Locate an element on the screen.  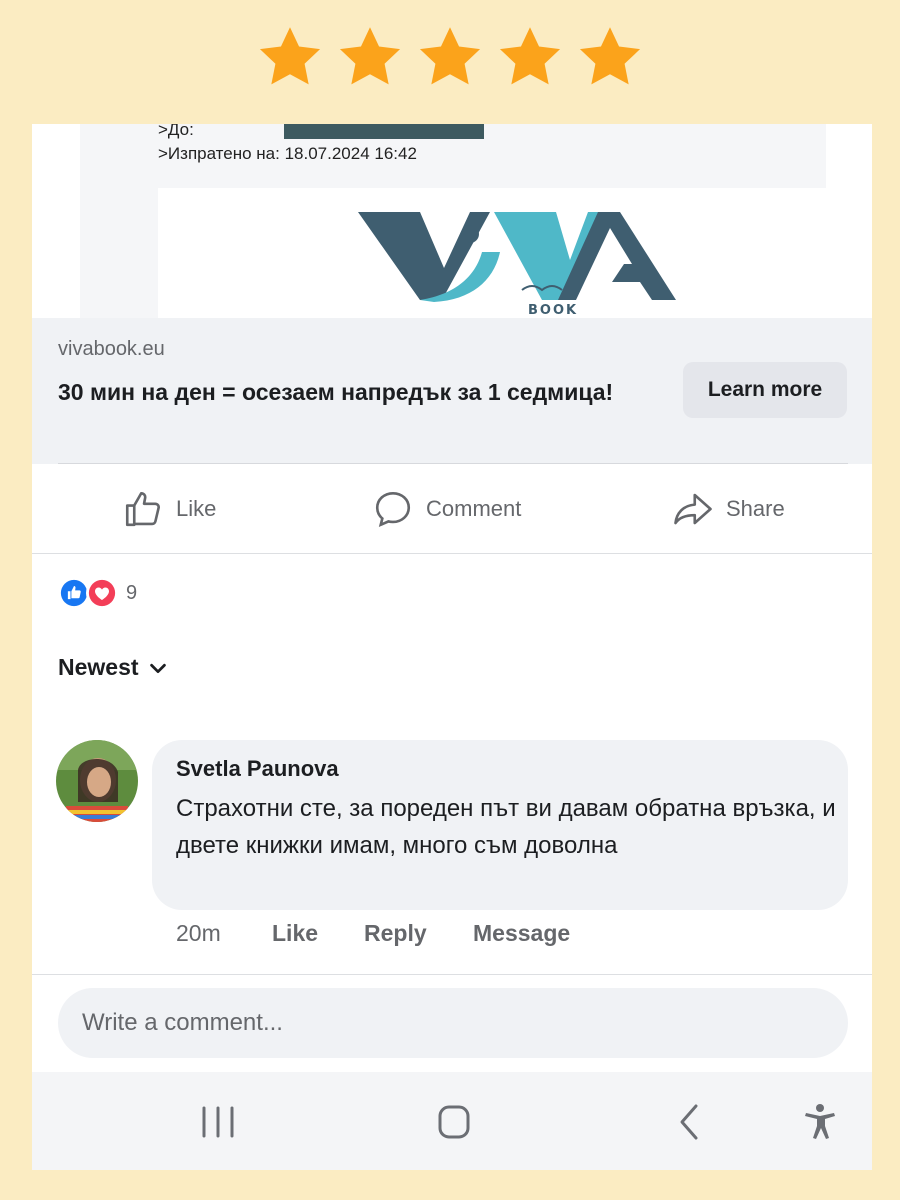
comment-button: Comment is located at coordinates (446, 509).